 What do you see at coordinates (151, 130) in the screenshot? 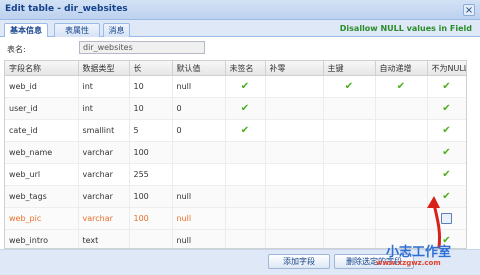
I see `field-length-cell: 5` at bounding box center [151, 130].